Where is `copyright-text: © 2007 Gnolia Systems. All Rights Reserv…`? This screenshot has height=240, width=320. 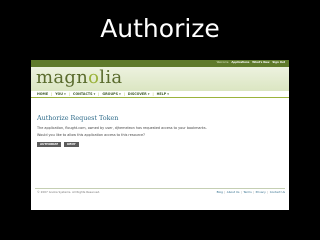
copyright-text: © 2007 Gnolia Systems. All Rights Reserv… is located at coordinates (69, 192).